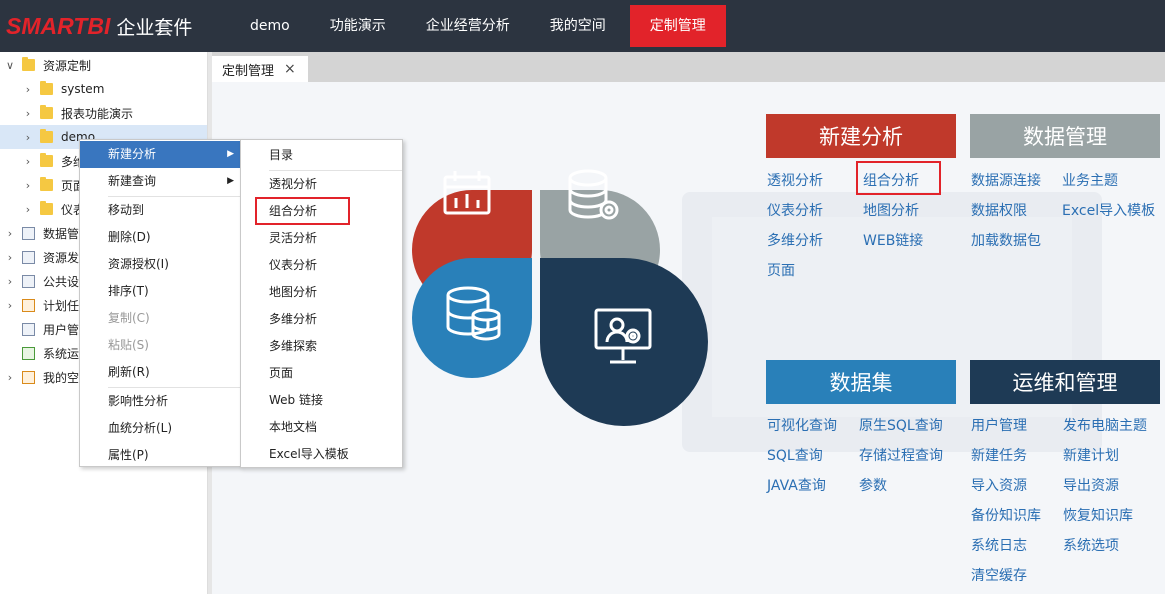 The width and height of the screenshot is (1165, 594). What do you see at coordinates (999, 425) in the screenshot?
I see `link-user-management: 用户管理` at bounding box center [999, 425].